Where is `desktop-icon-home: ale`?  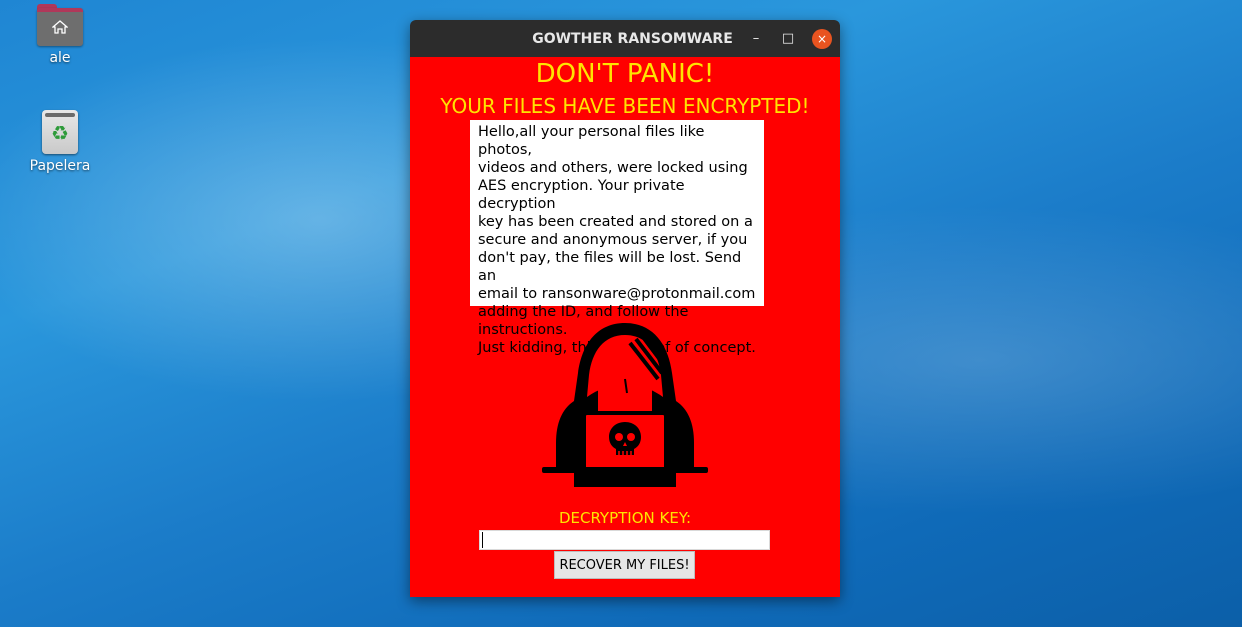 desktop-icon-home: ale is located at coordinates (60, 35).